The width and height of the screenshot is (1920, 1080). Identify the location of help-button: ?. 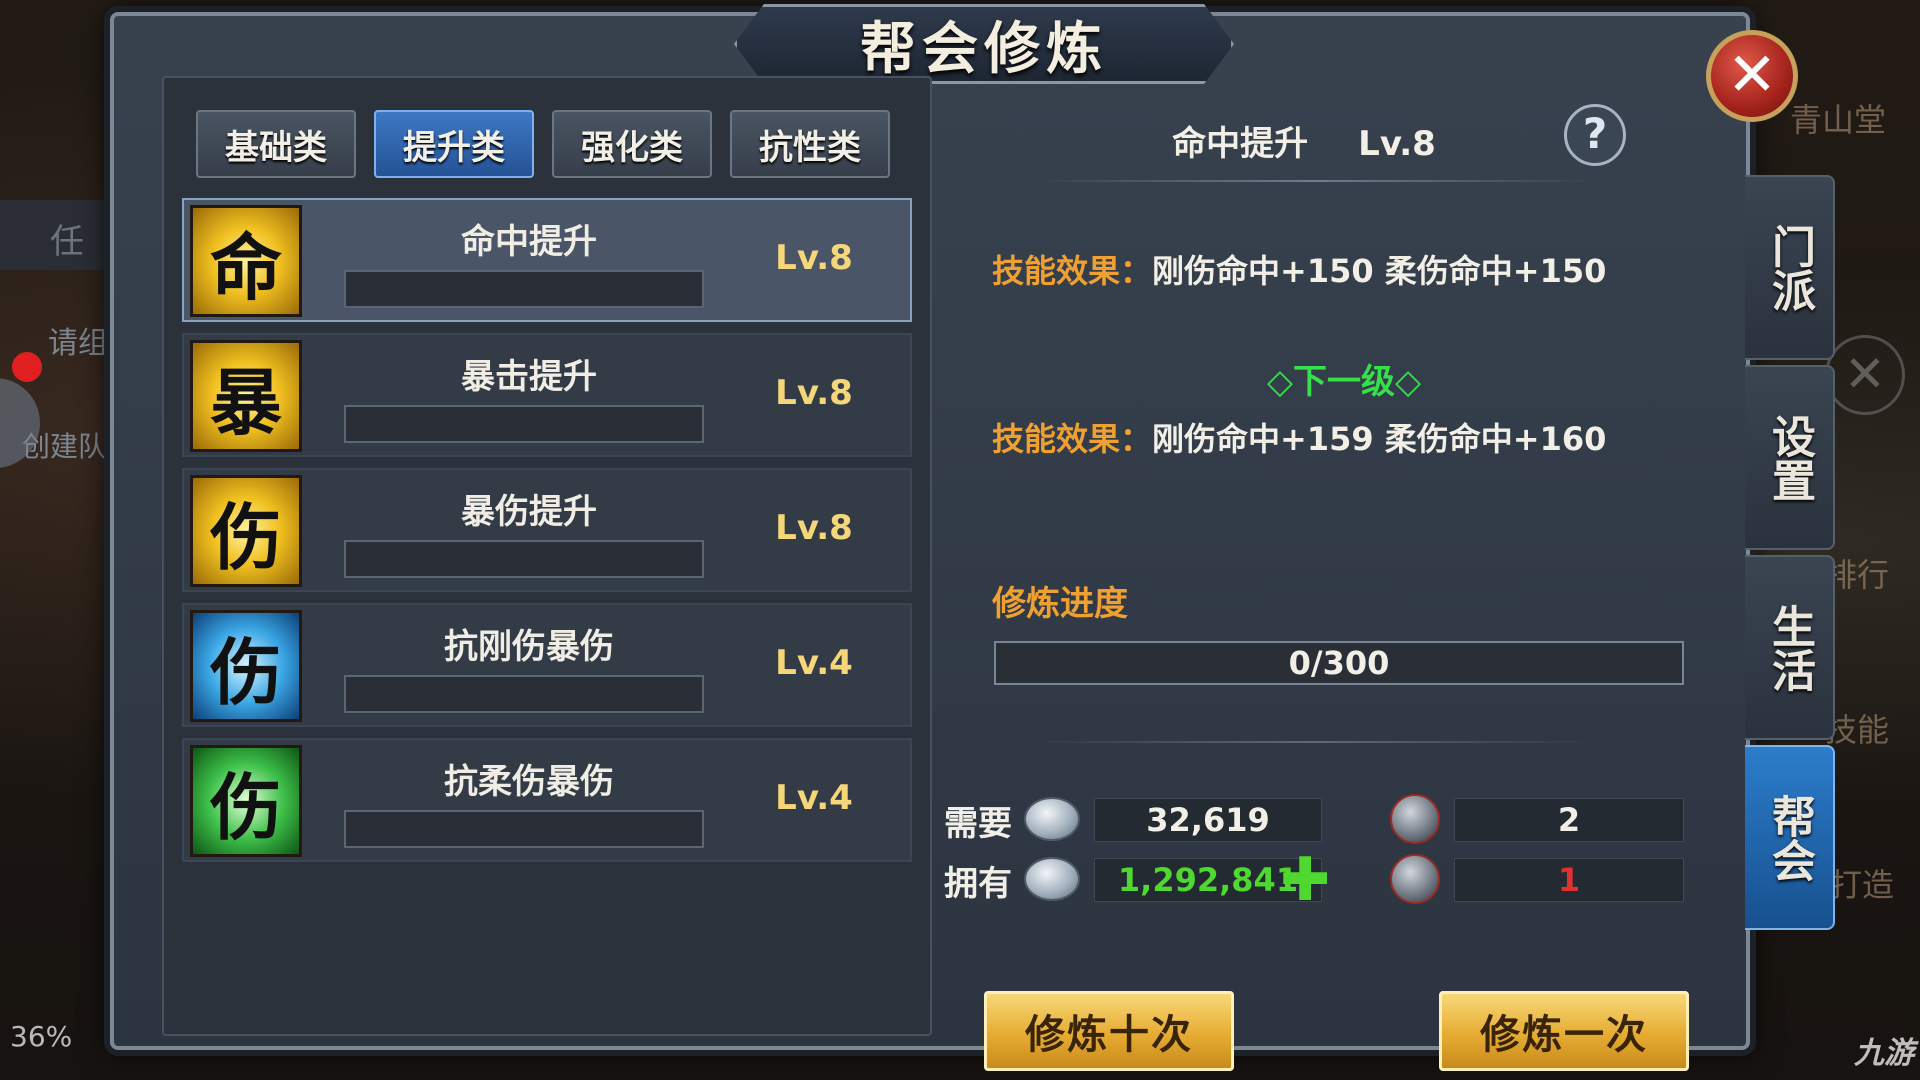
(1595, 135).